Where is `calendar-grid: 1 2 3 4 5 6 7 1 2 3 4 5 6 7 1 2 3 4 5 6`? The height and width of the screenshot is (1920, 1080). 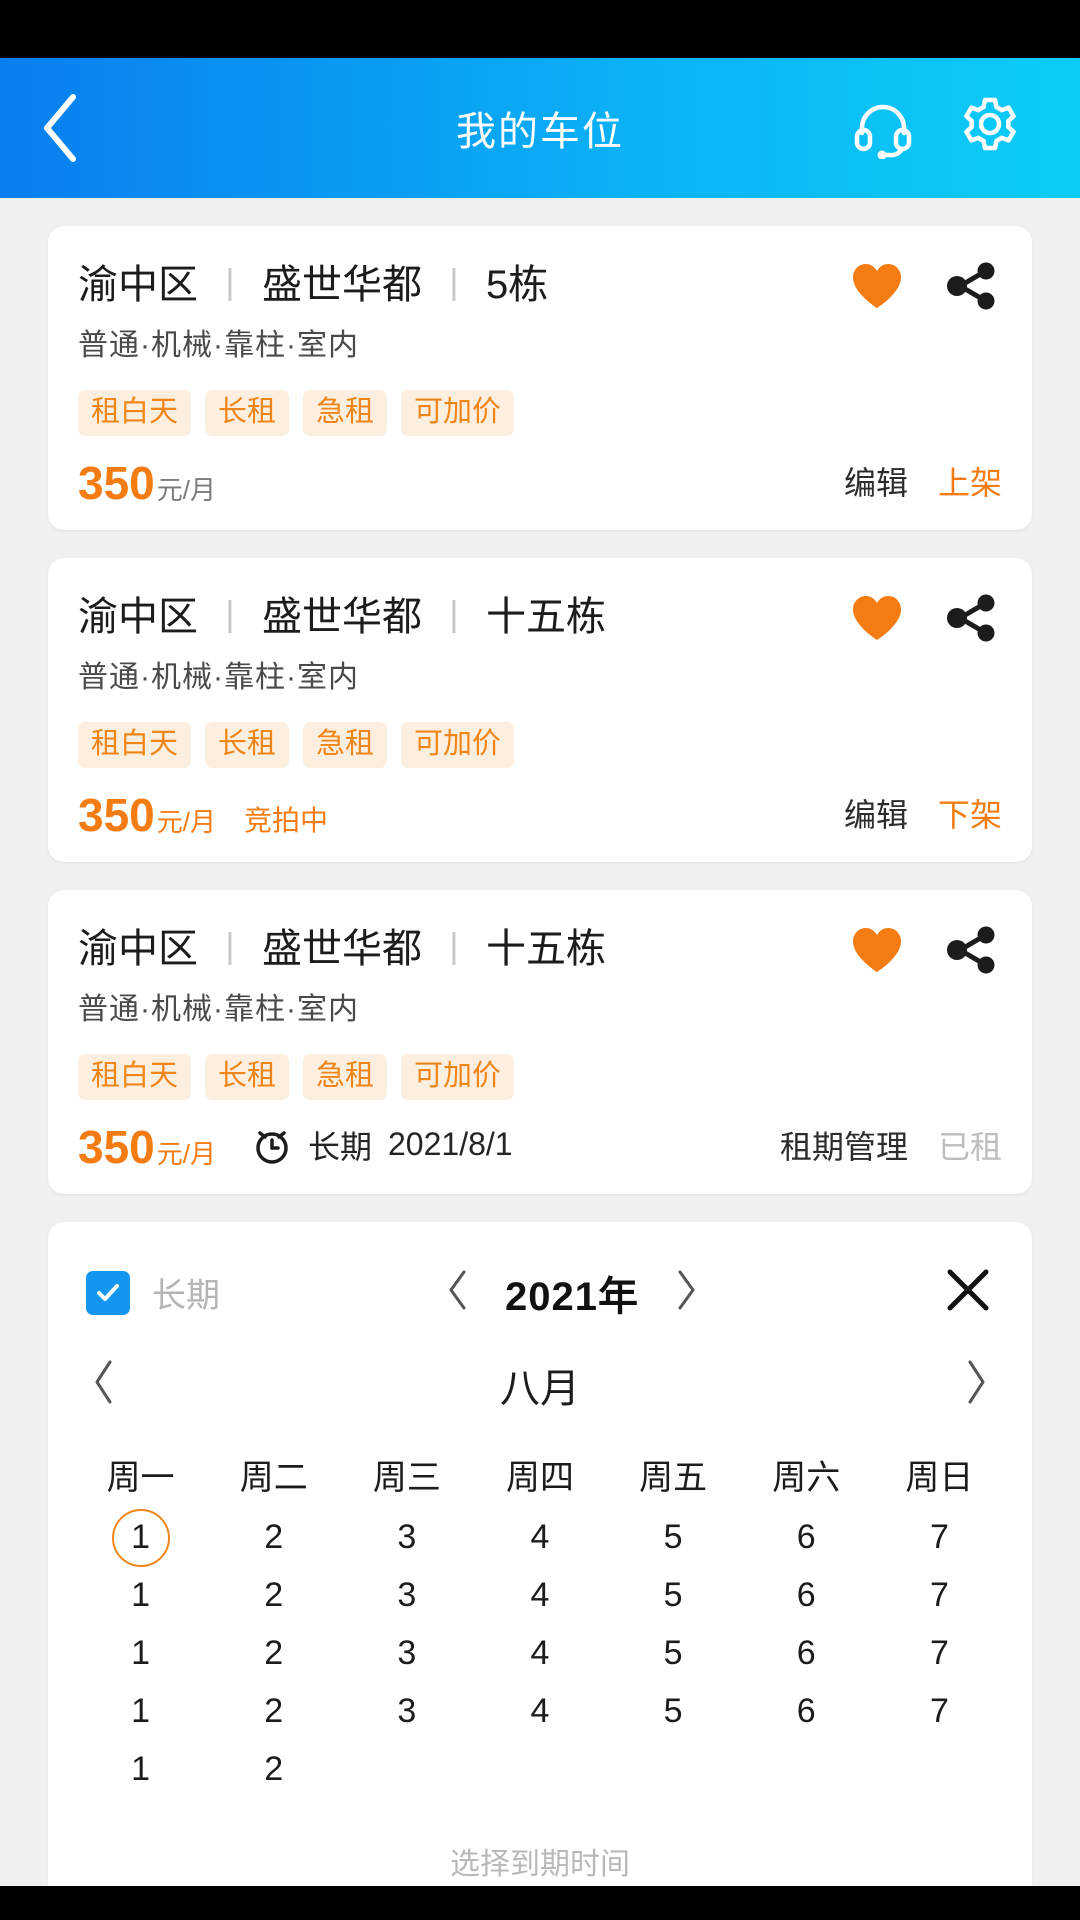
calendar-grid: 1 2 3 4 5 6 7 1 2 3 4 5 6 7 1 2 3 4 5 6 is located at coordinates (540, 1649).